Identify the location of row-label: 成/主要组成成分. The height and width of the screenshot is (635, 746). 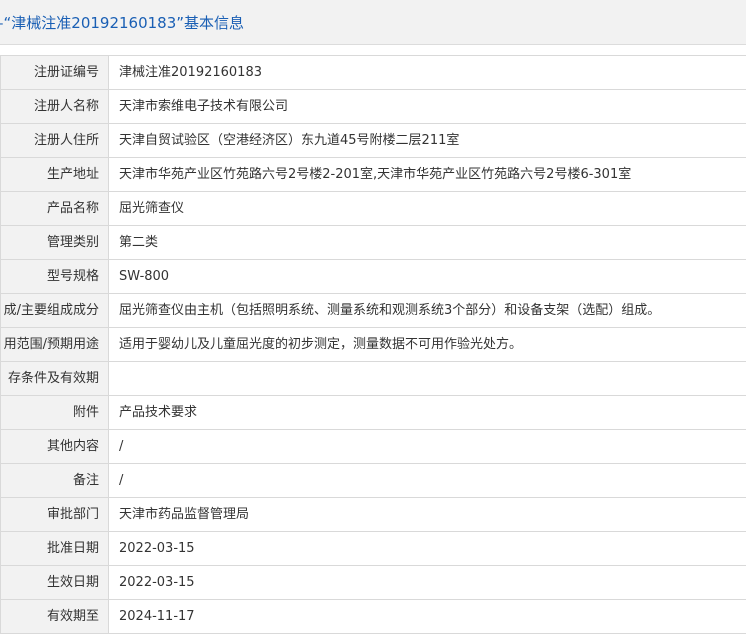
(54, 310).